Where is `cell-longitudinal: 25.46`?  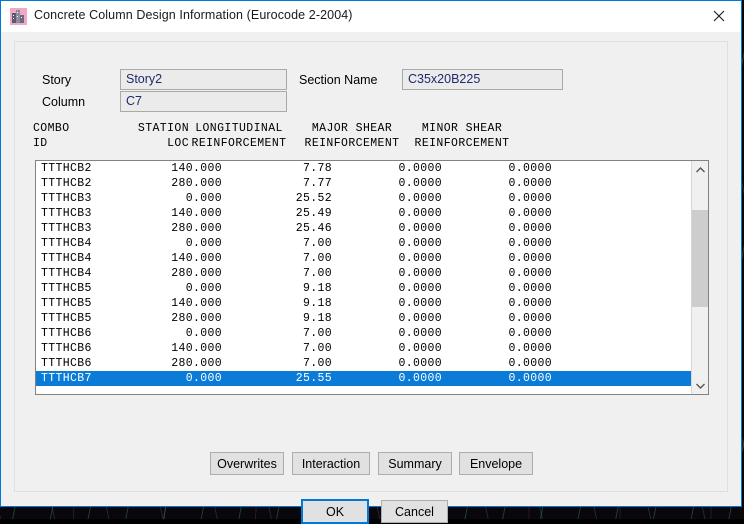 cell-longitudinal: 25.46 is located at coordinates (313, 228).